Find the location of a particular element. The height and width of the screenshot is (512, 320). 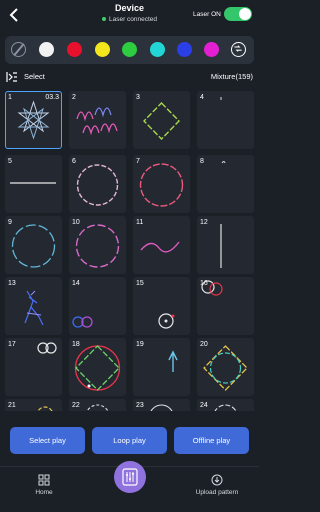

color-magenta-swatch is located at coordinates (211, 49).